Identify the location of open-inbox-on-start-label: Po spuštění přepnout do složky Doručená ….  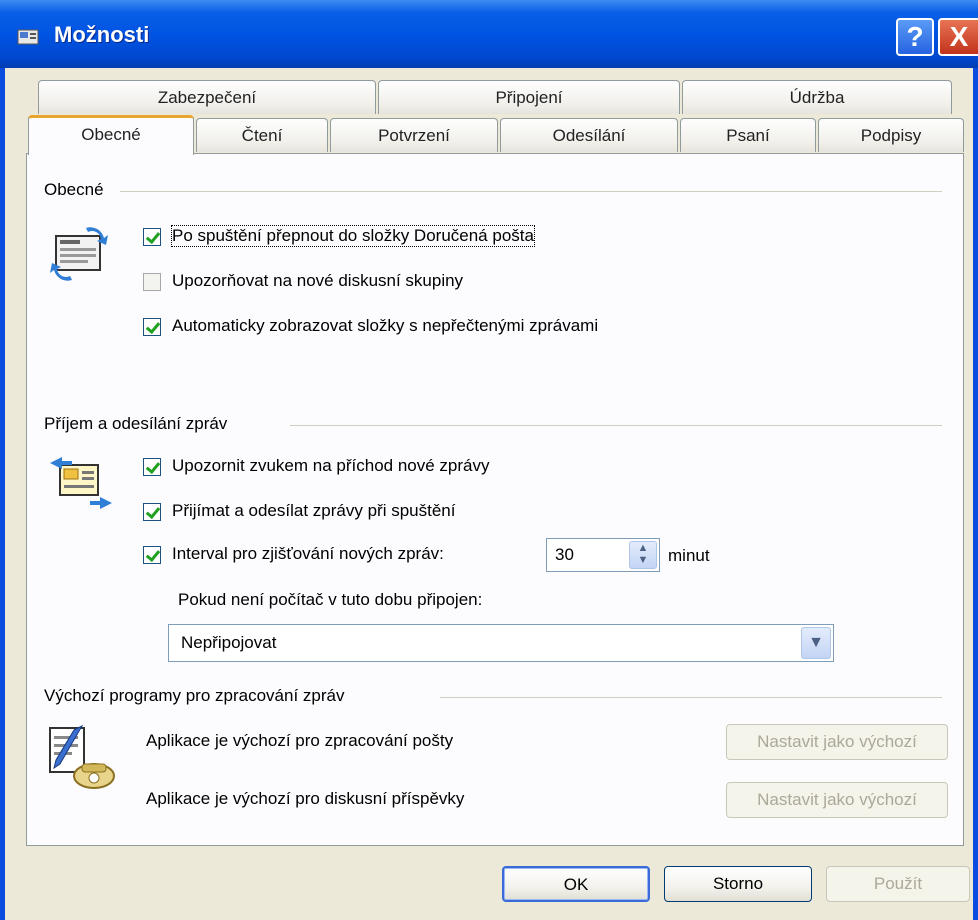
(353, 236).